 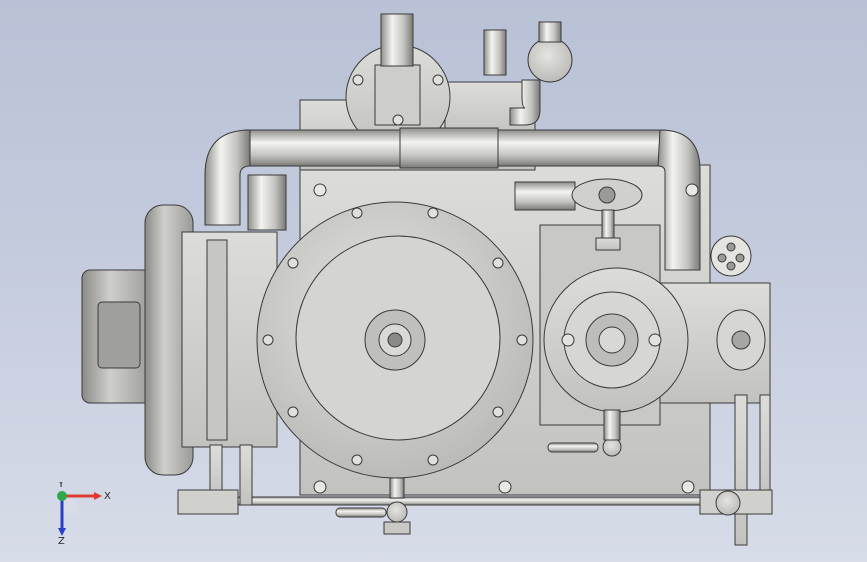 What do you see at coordinates (397, 528) in the screenshot?
I see `drain-outlet` at bounding box center [397, 528].